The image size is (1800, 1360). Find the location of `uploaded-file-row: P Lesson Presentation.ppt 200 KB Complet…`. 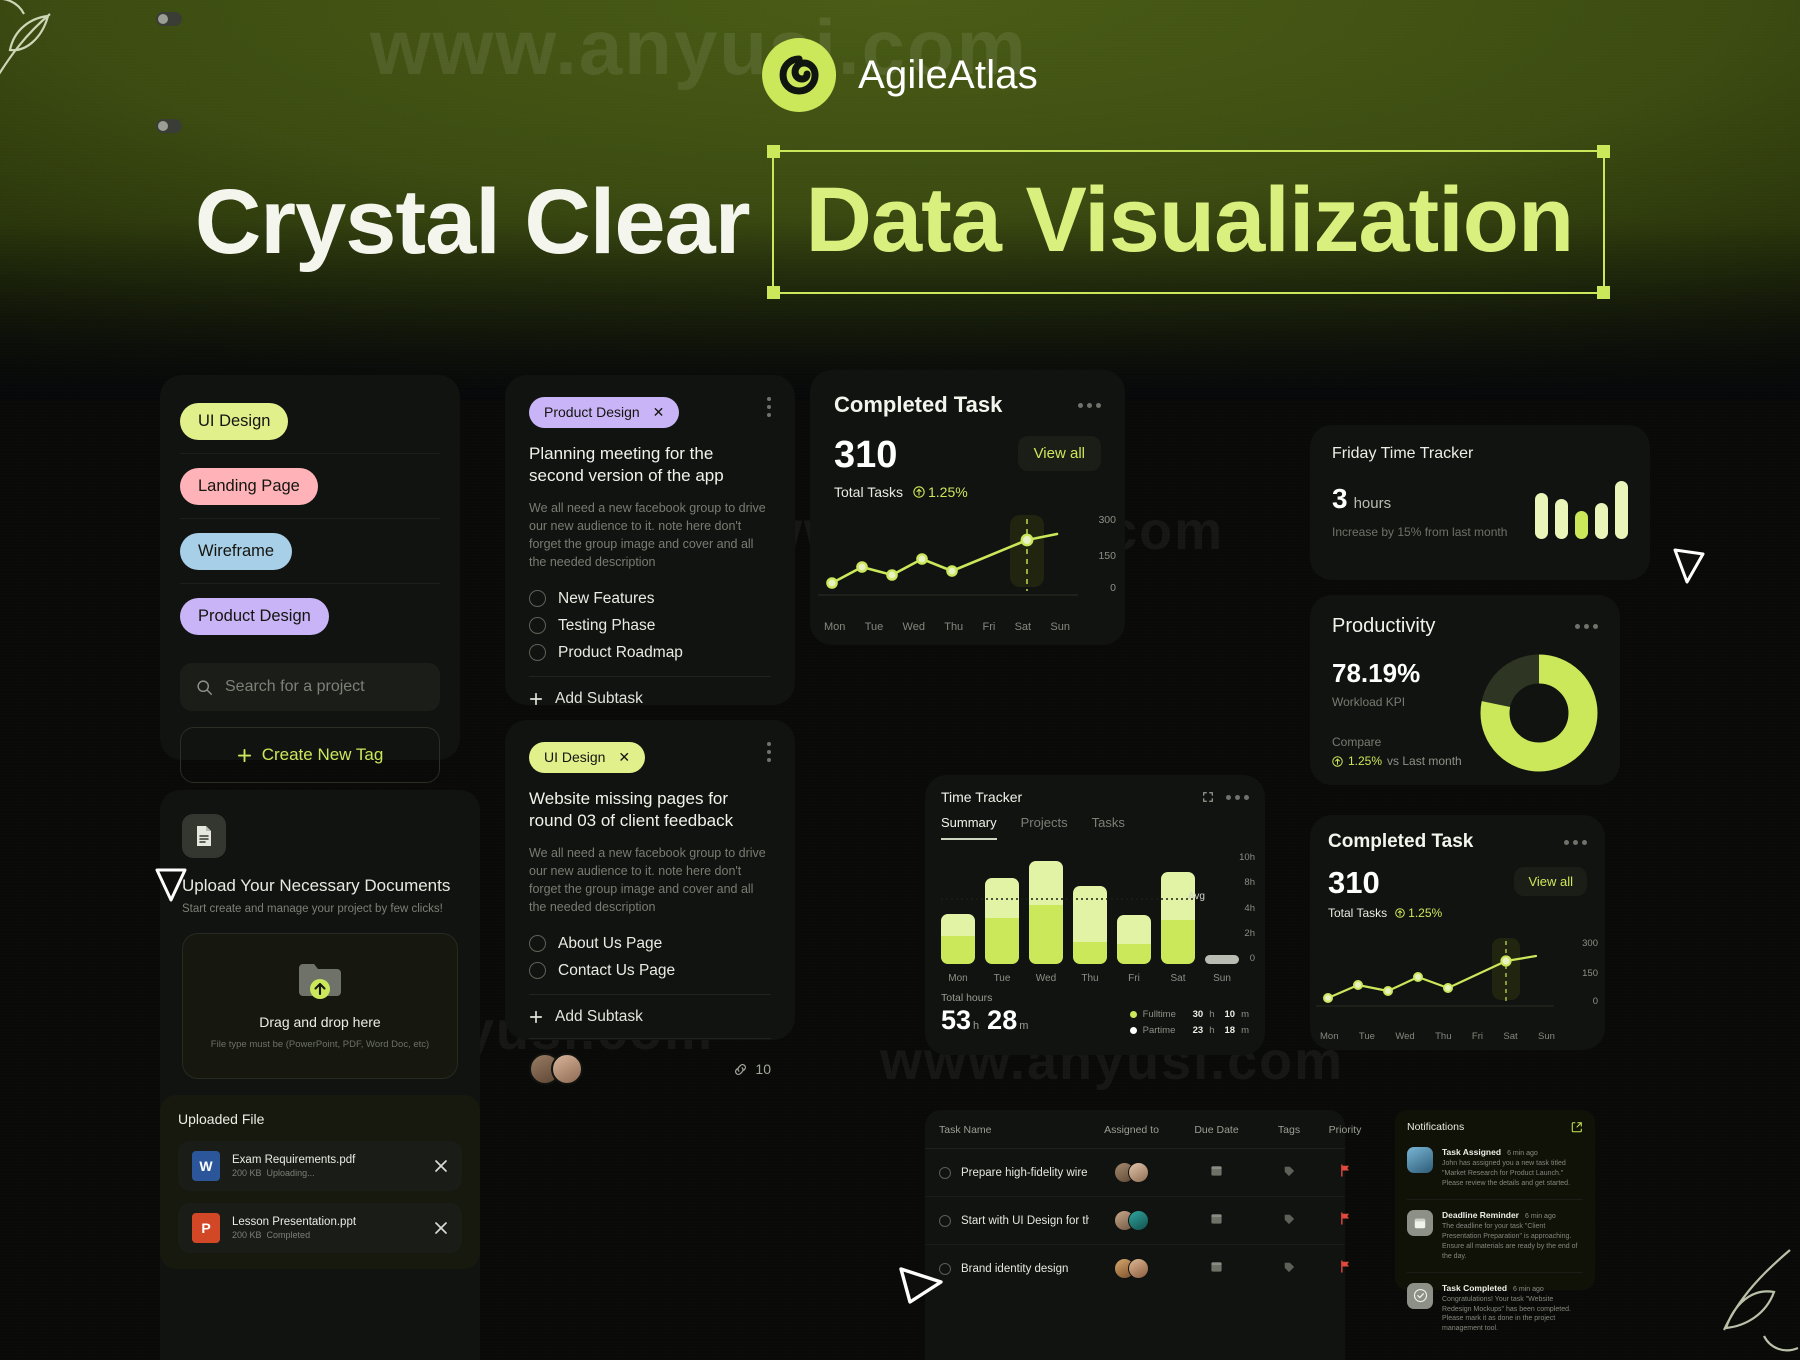

uploaded-file-row: P Lesson Presentation.ppt 200 KB Complet… is located at coordinates (320, 1228).